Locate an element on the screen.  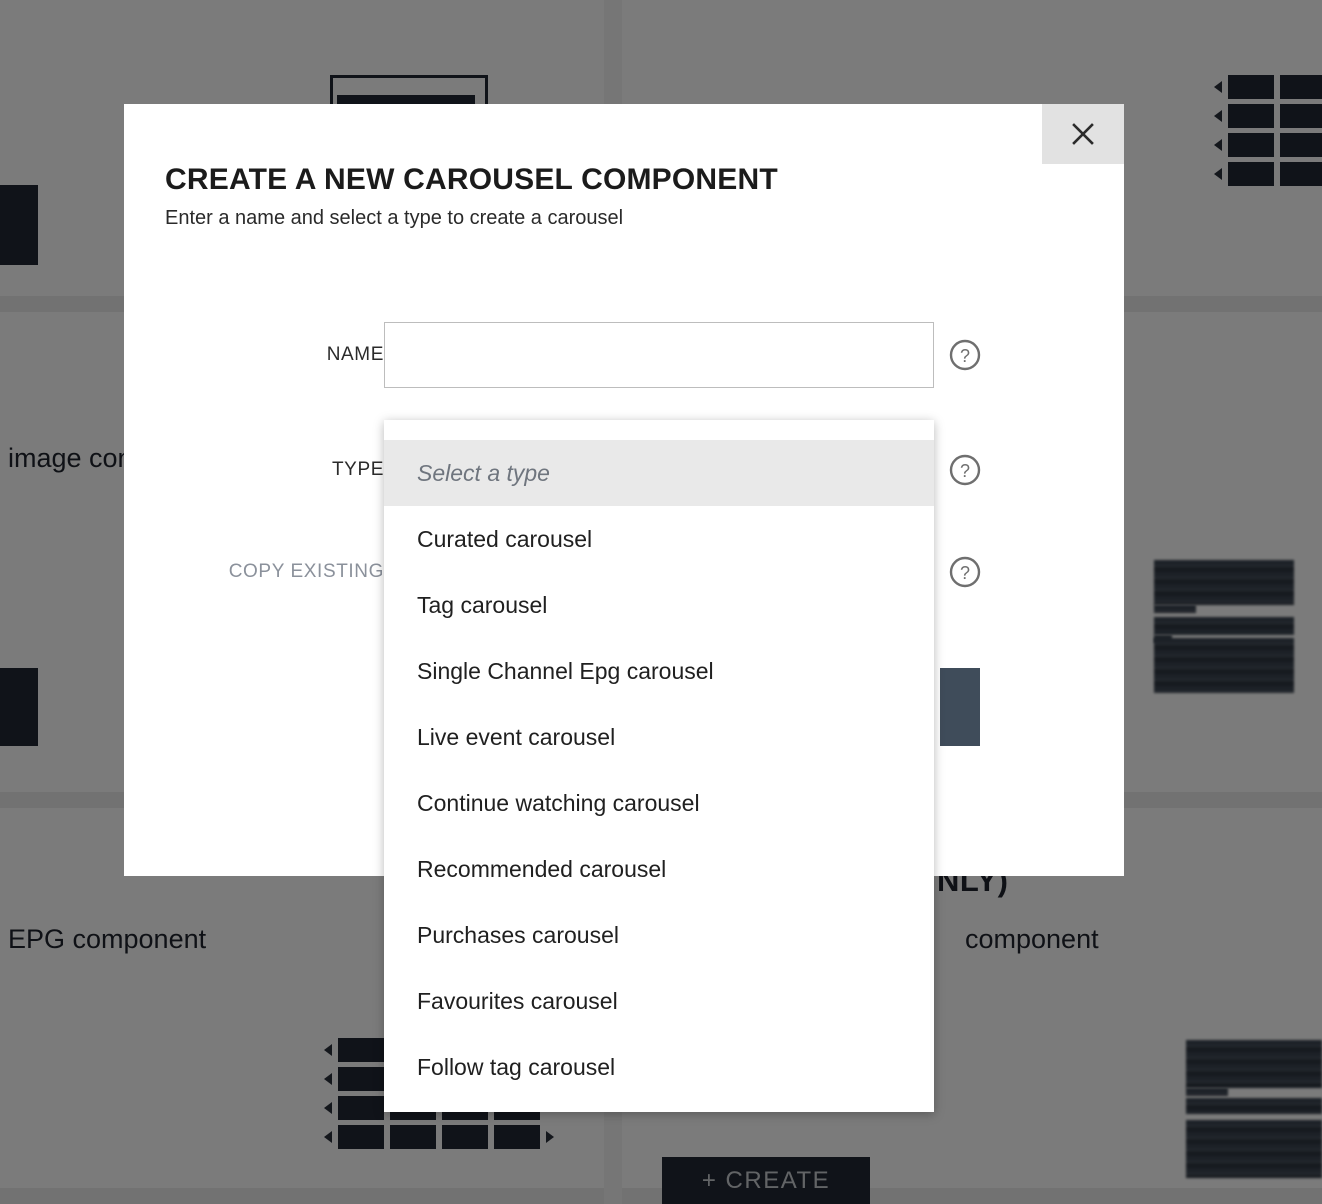
modal-slate-block is located at coordinates (960, 707).